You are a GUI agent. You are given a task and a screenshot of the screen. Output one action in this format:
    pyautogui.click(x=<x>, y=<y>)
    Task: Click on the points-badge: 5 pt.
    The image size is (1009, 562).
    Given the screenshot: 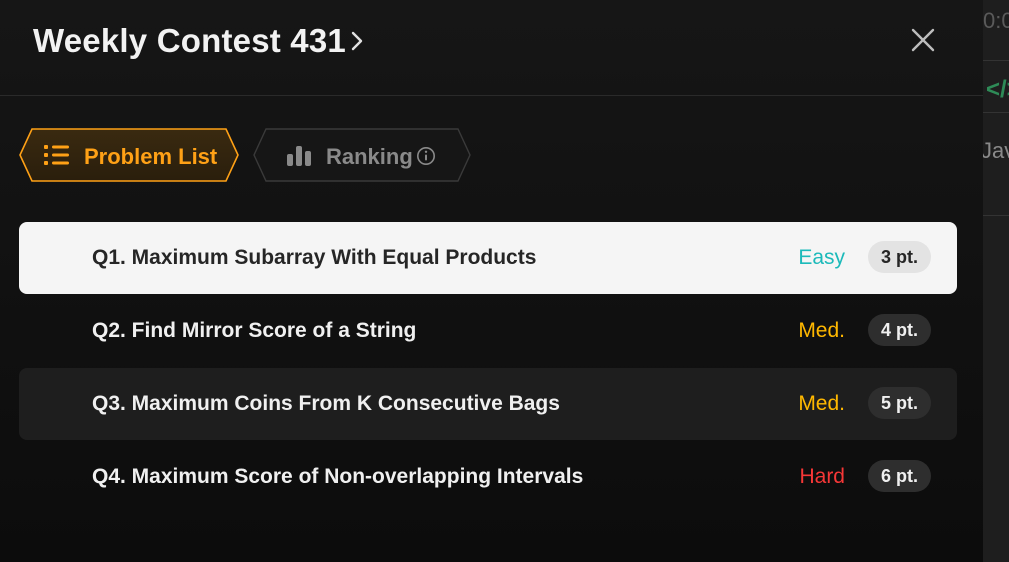 What is the action you would take?
    pyautogui.click(x=899, y=403)
    